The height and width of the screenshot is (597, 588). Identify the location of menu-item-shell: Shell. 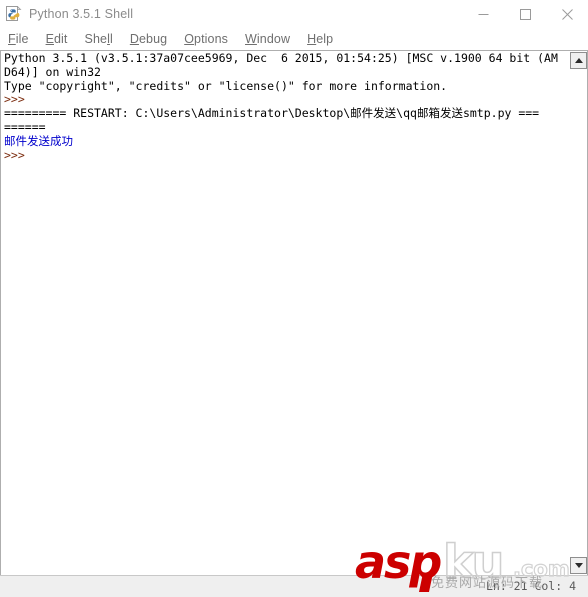
(99, 39).